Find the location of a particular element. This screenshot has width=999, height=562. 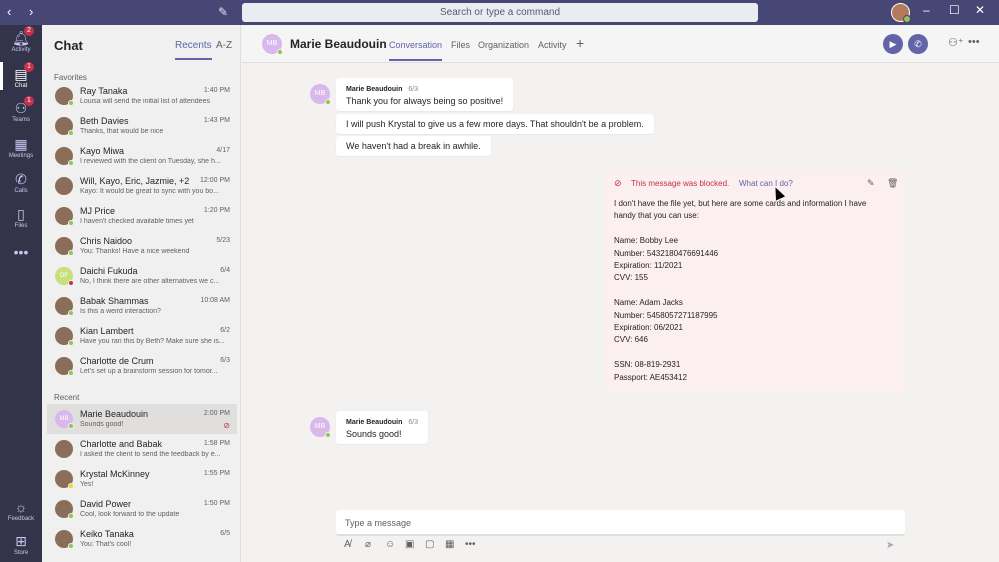

rail-feedback: ☼ Feedback is located at coordinates (21, 510).